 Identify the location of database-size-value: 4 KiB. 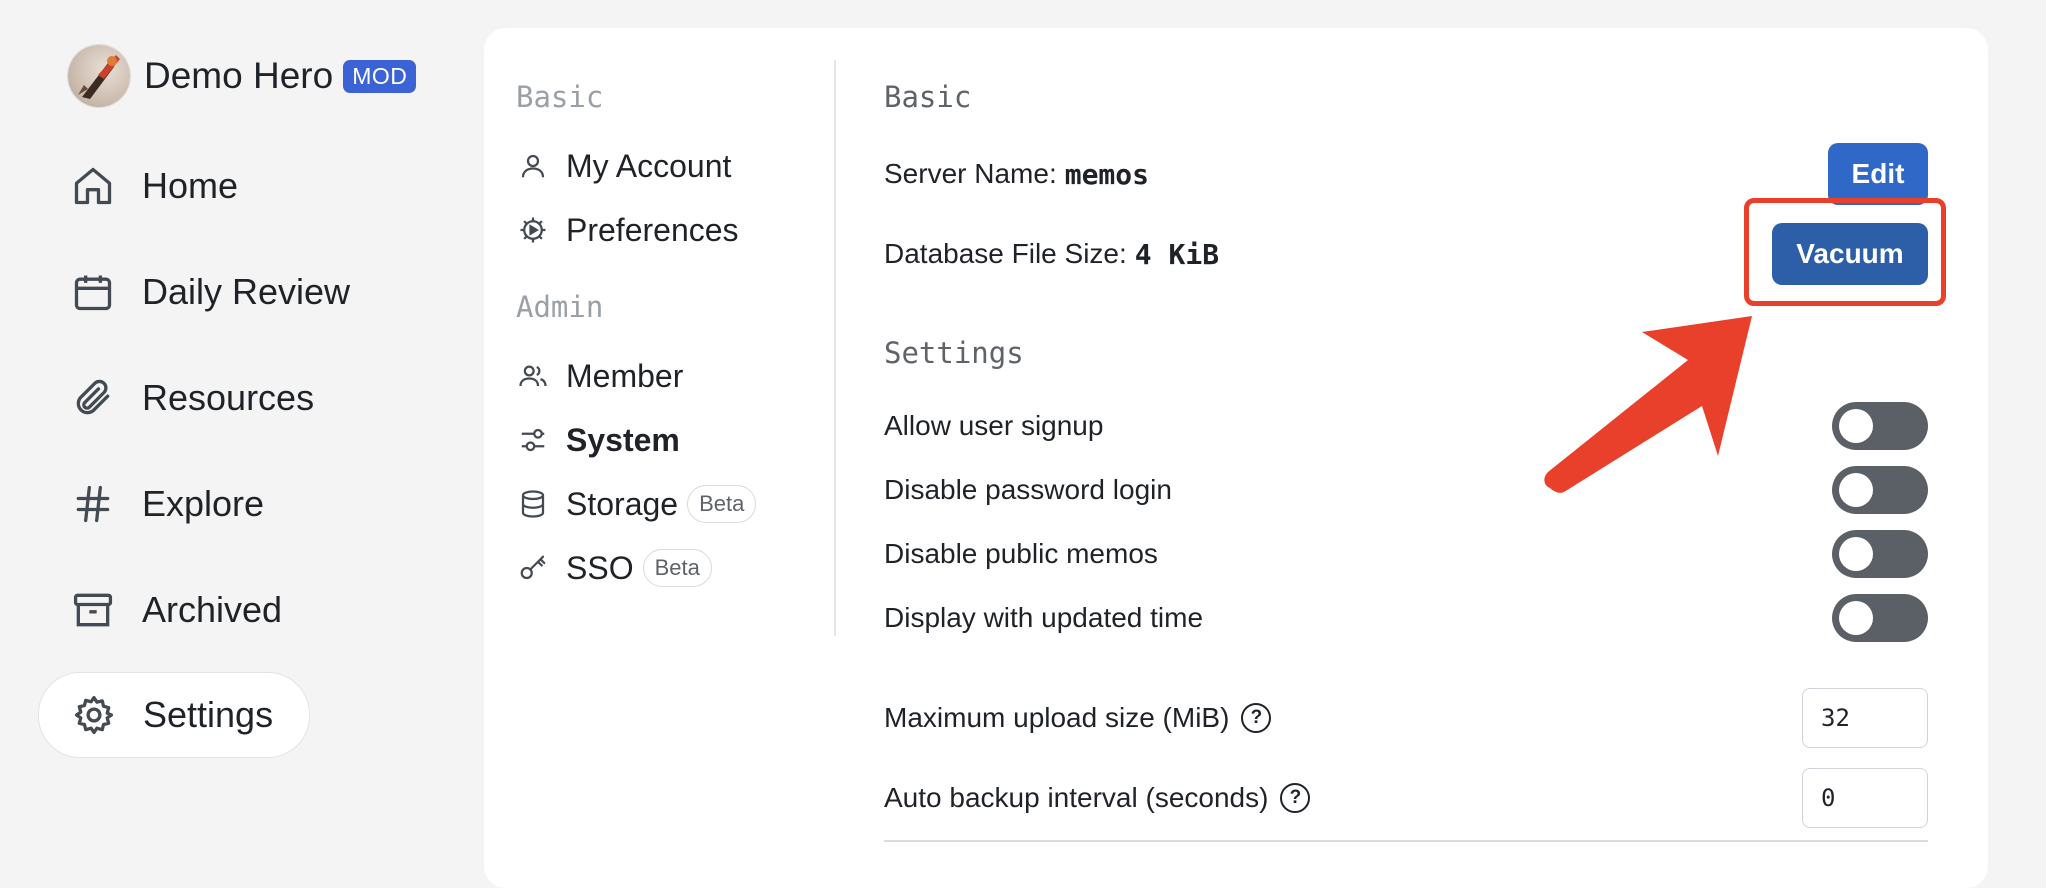
(1177, 254).